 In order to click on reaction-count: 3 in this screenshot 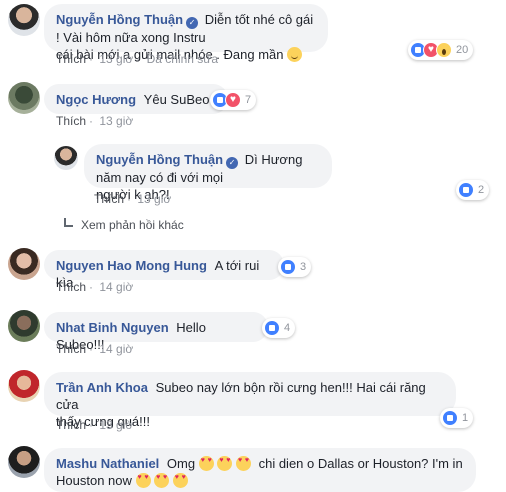, I will do `click(303, 267)`.